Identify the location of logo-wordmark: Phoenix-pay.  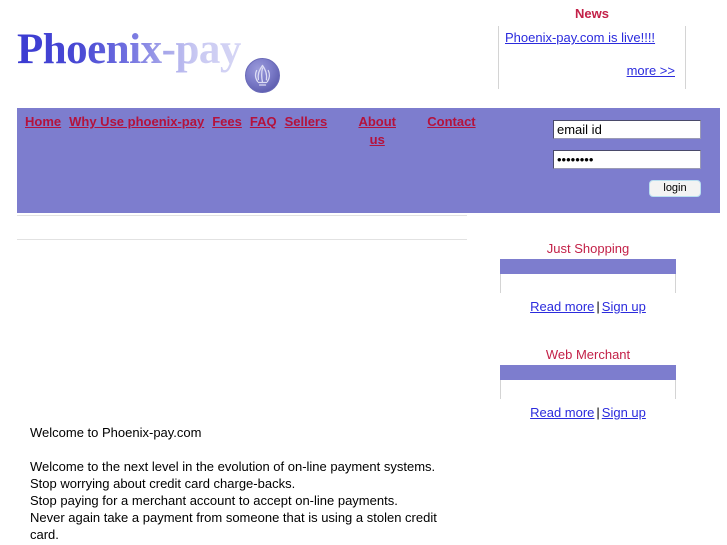
(129, 50).